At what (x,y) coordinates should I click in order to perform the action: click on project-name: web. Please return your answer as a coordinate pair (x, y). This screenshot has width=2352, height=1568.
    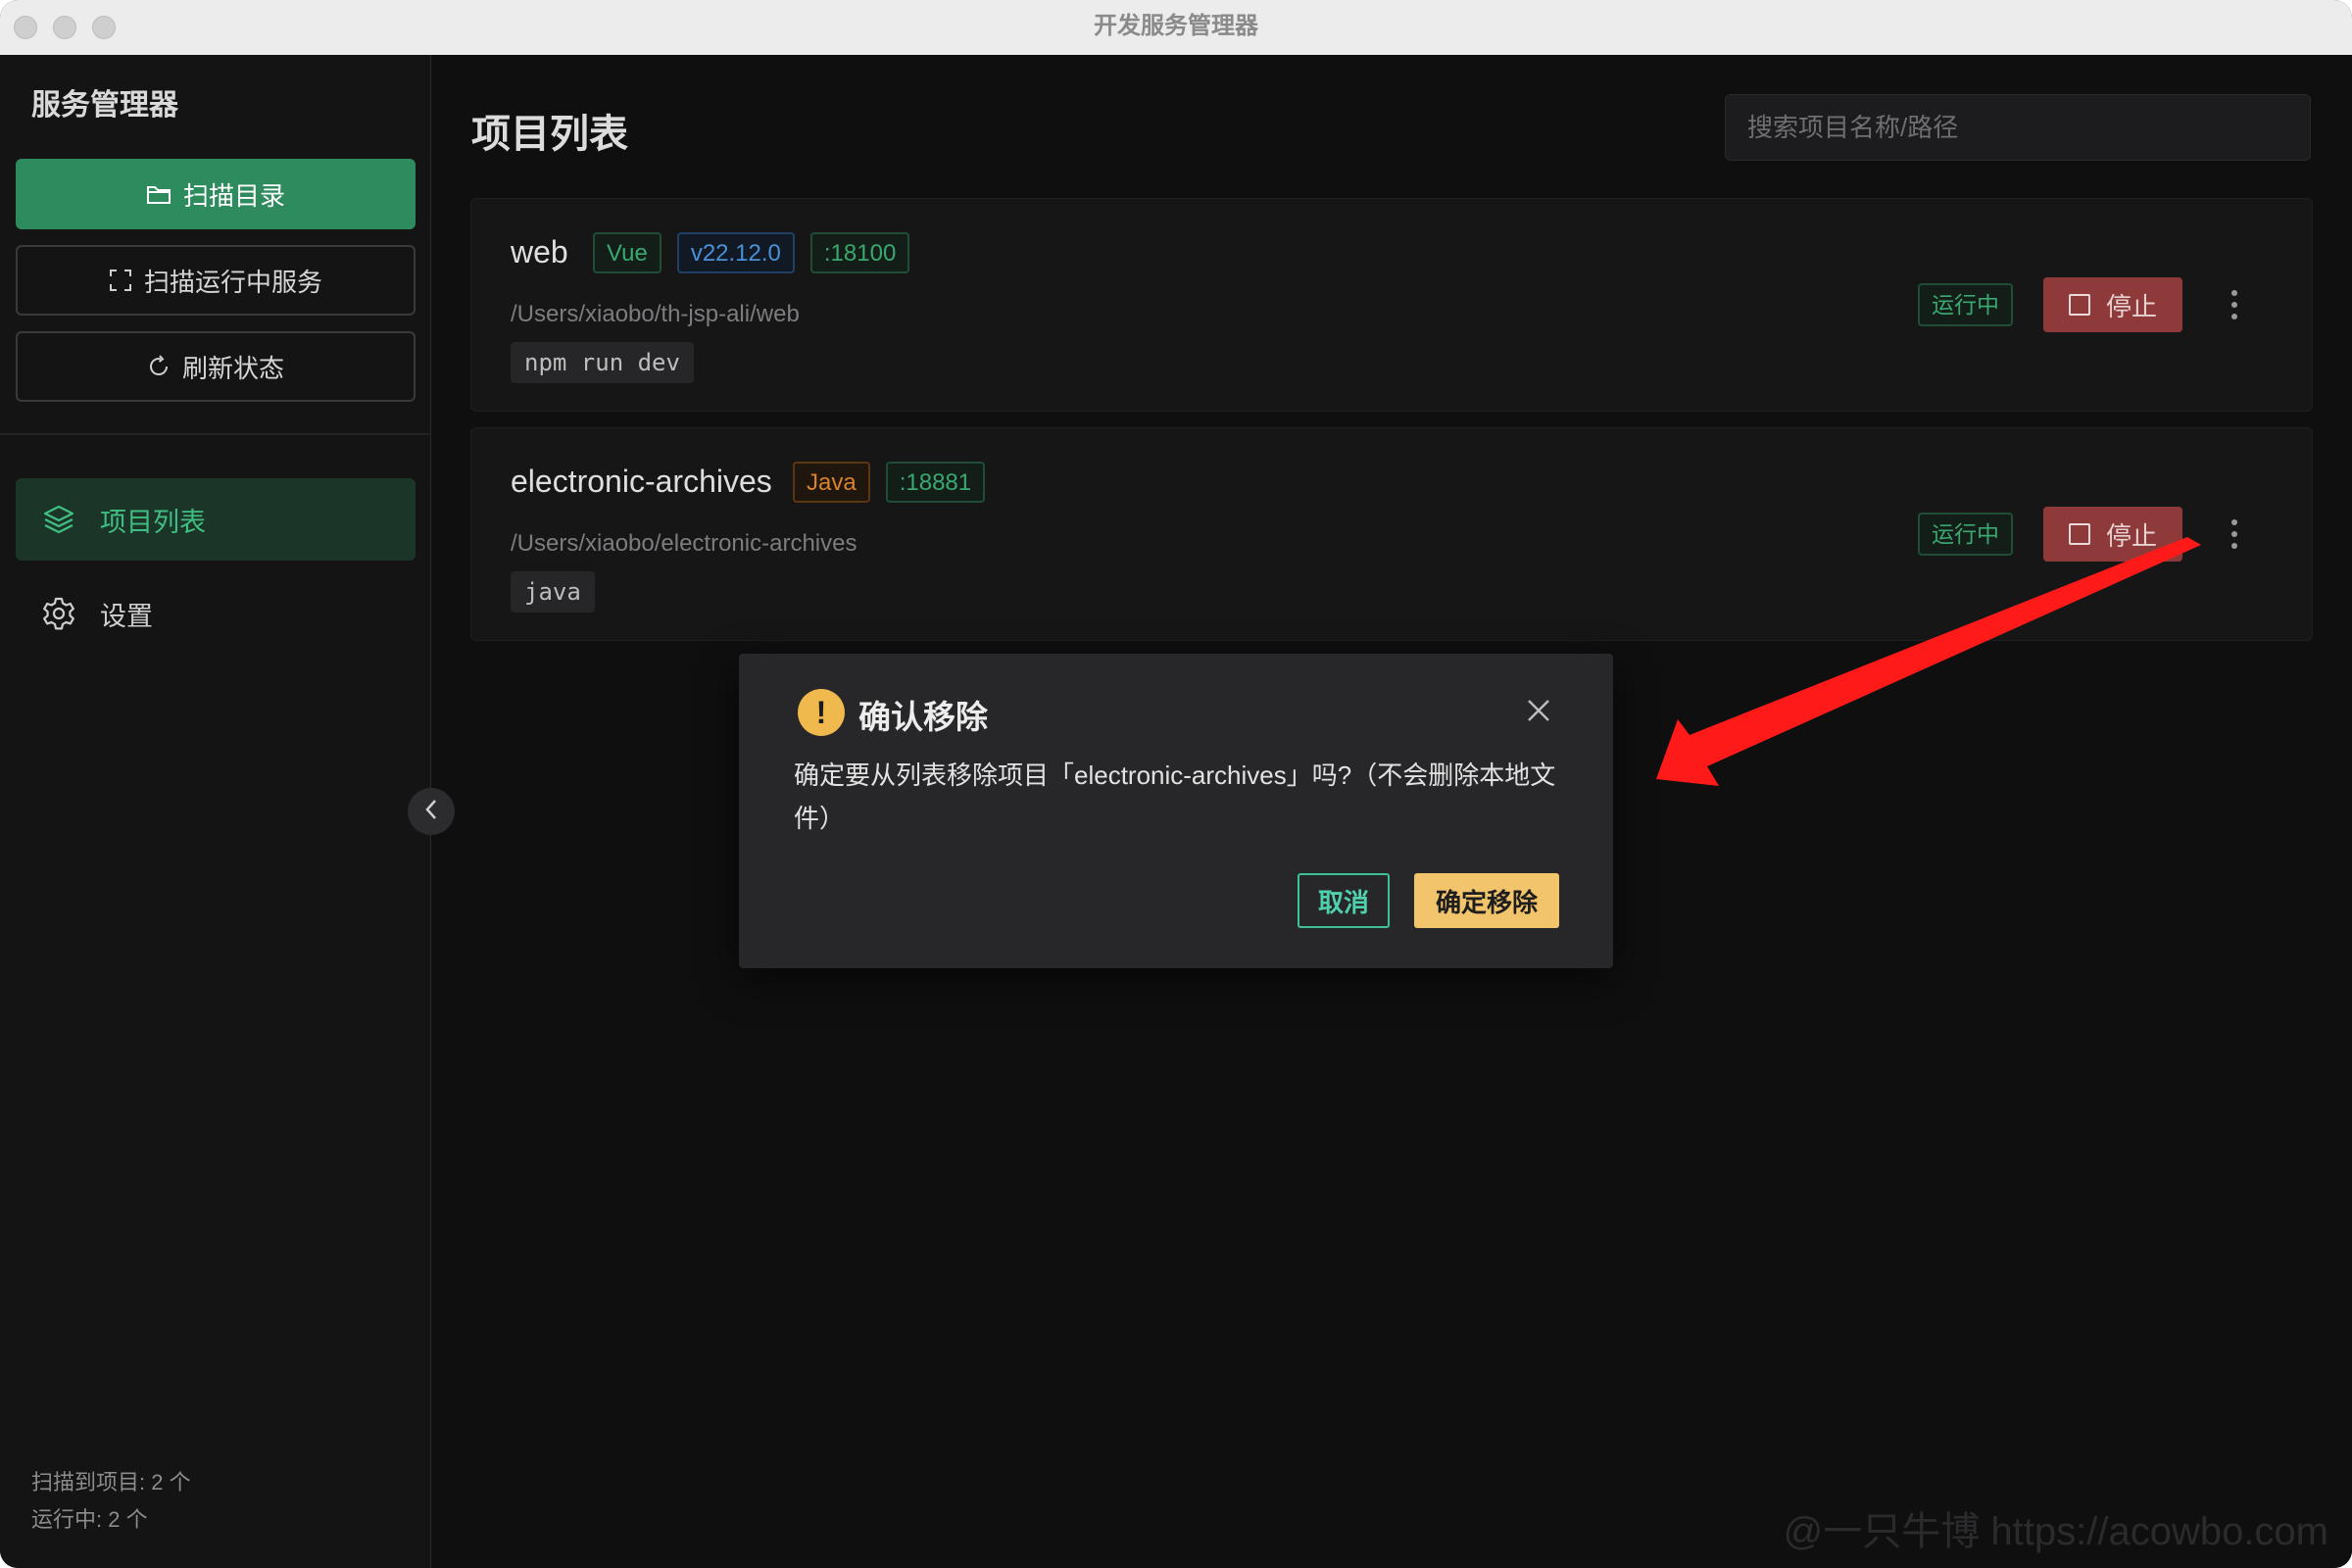
    Looking at the image, I should click on (539, 252).